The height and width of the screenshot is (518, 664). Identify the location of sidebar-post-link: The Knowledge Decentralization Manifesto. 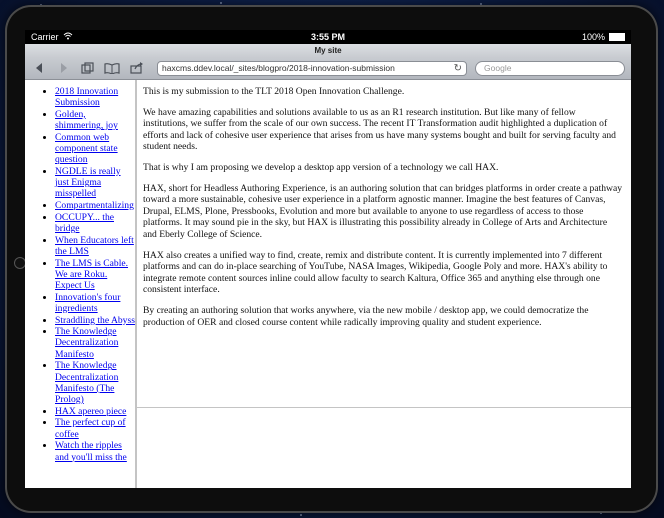
(86, 342).